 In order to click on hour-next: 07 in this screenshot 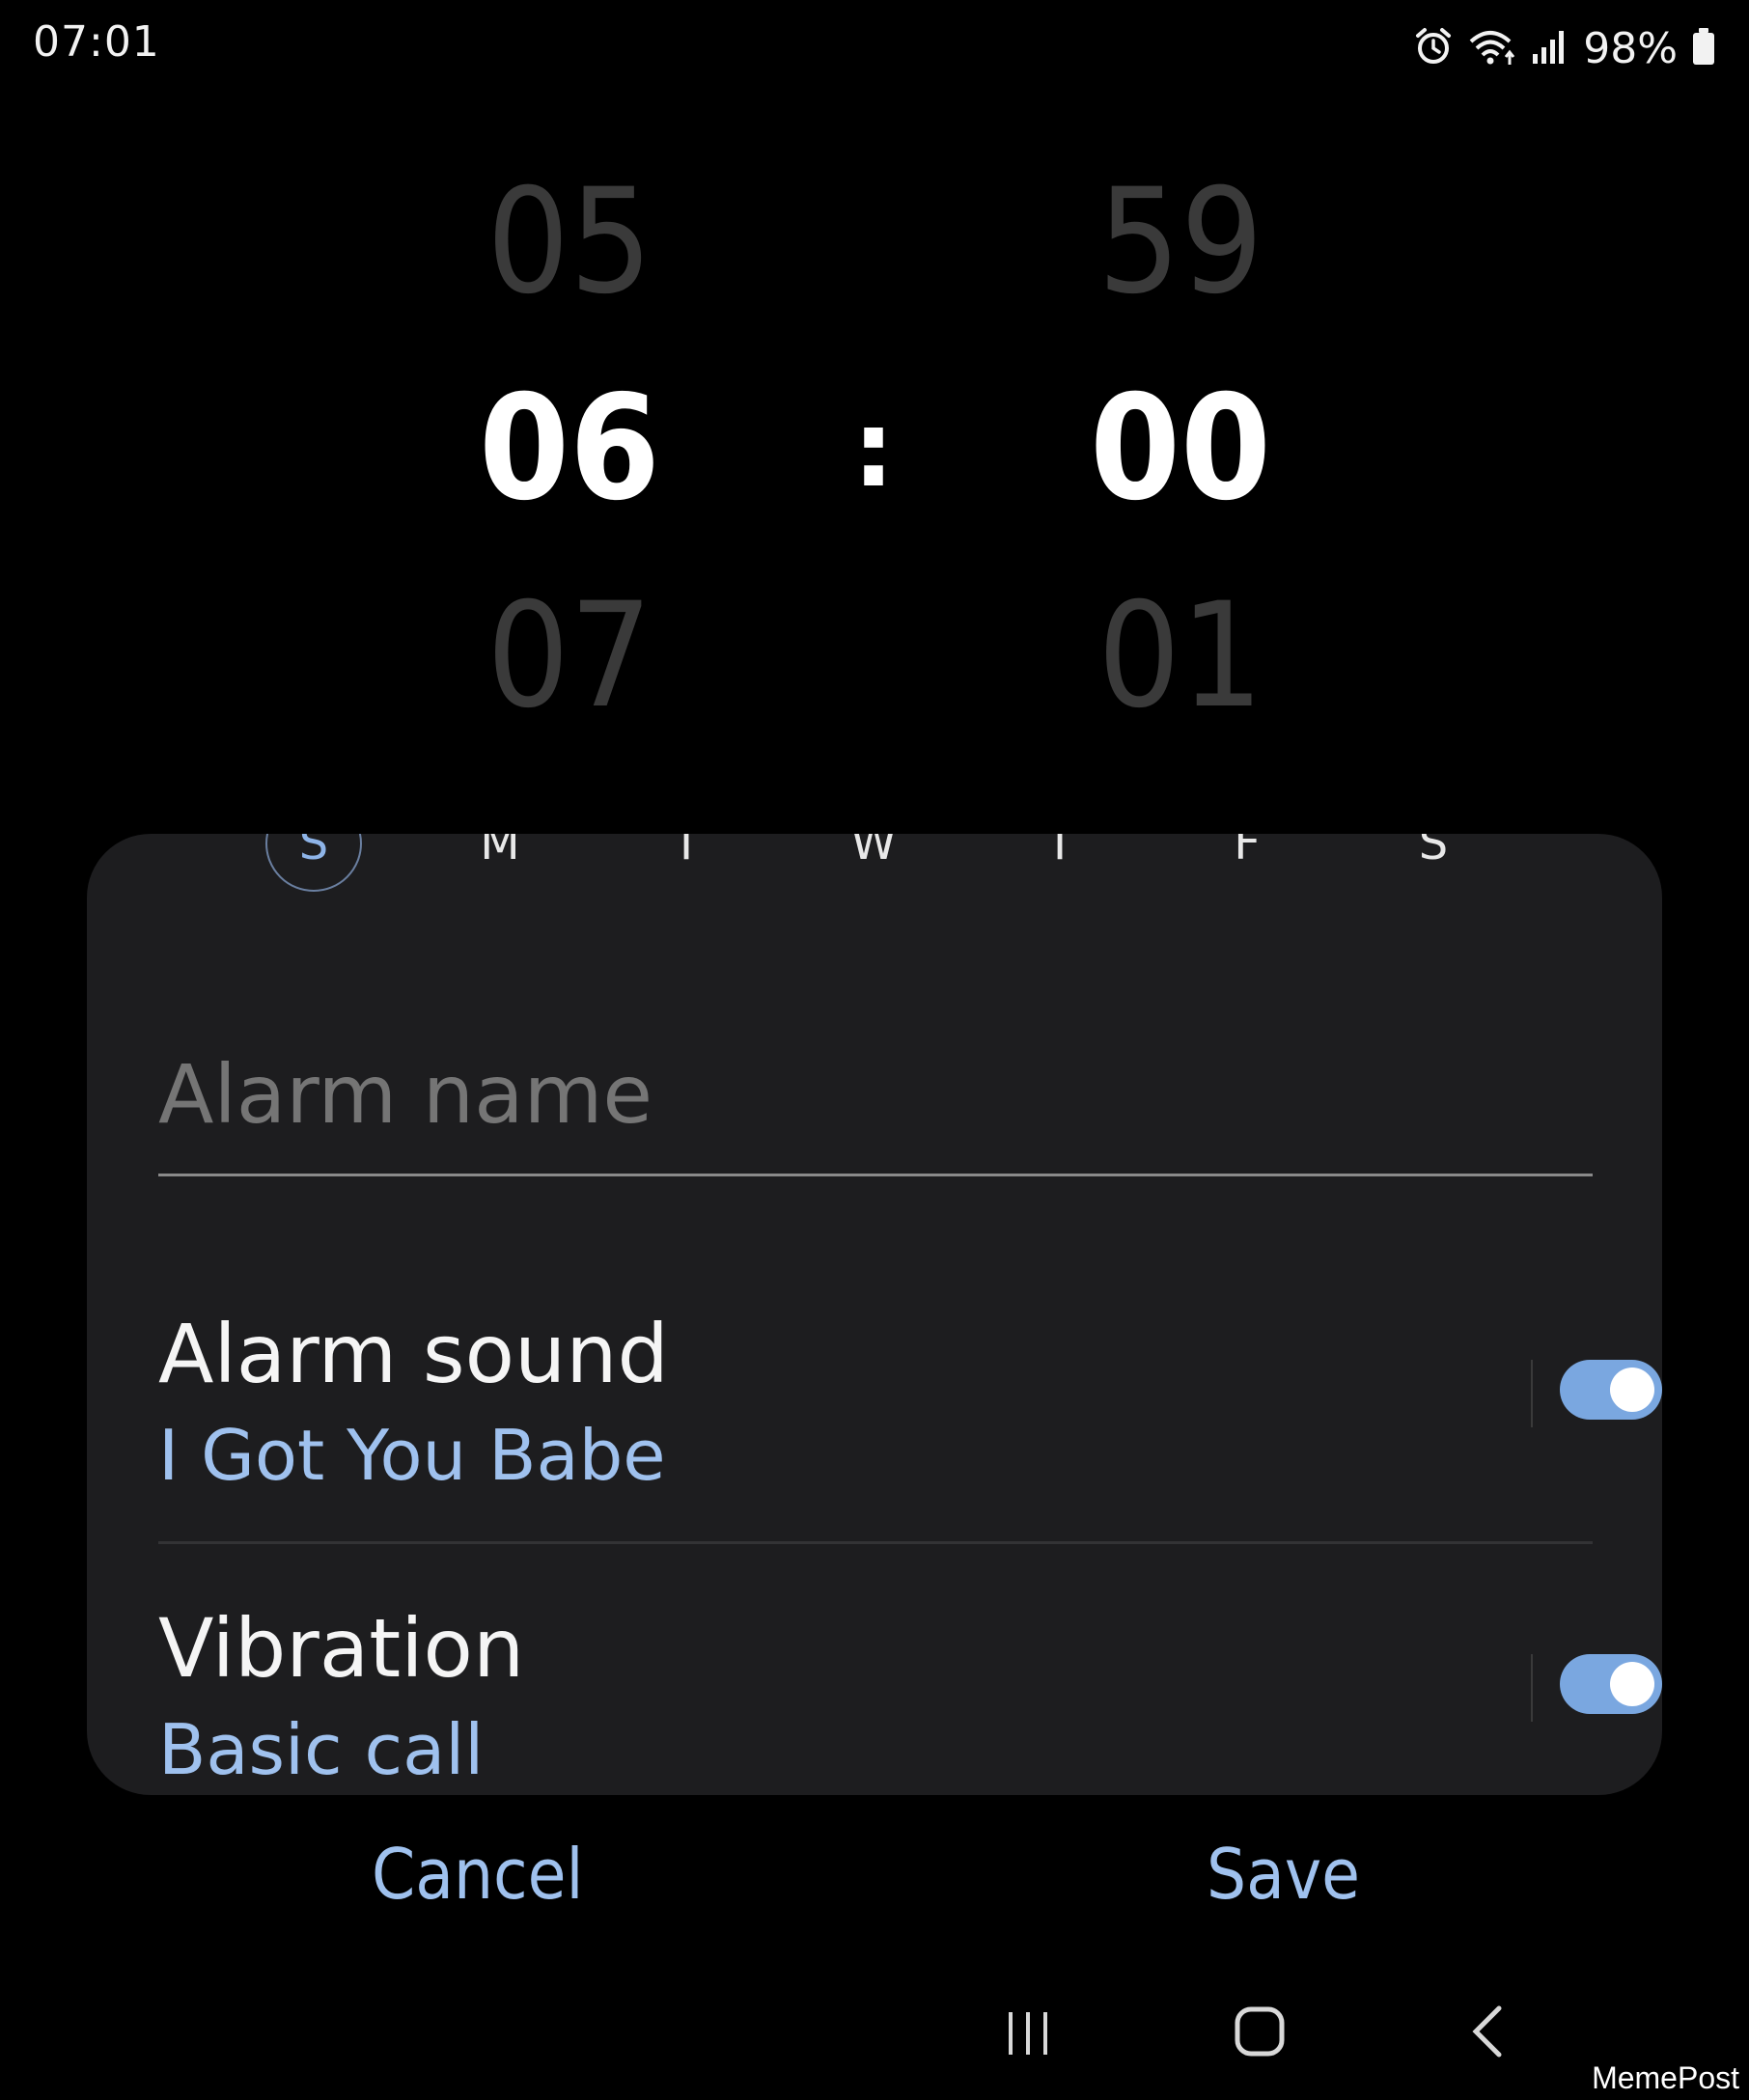, I will do `click(569, 656)`.